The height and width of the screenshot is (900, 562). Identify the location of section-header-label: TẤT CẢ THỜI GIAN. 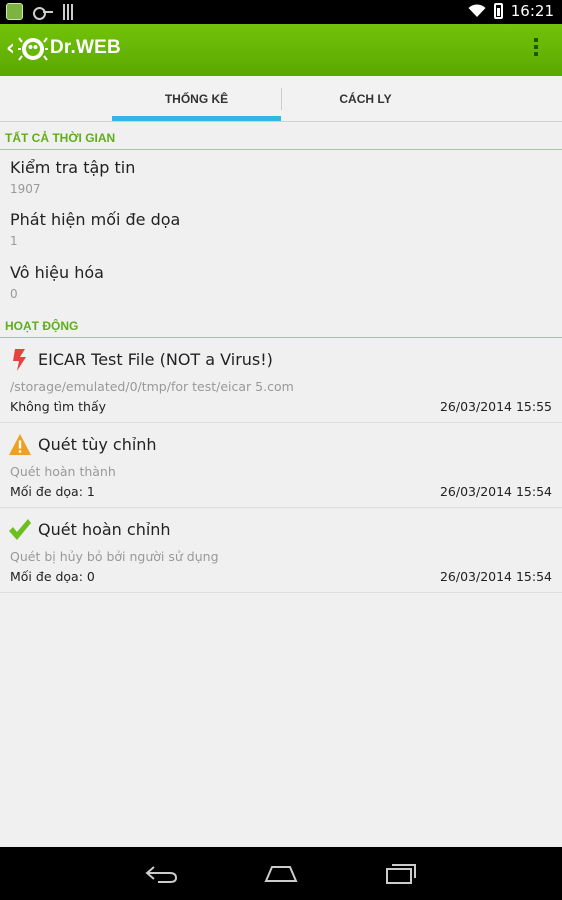
(60, 138).